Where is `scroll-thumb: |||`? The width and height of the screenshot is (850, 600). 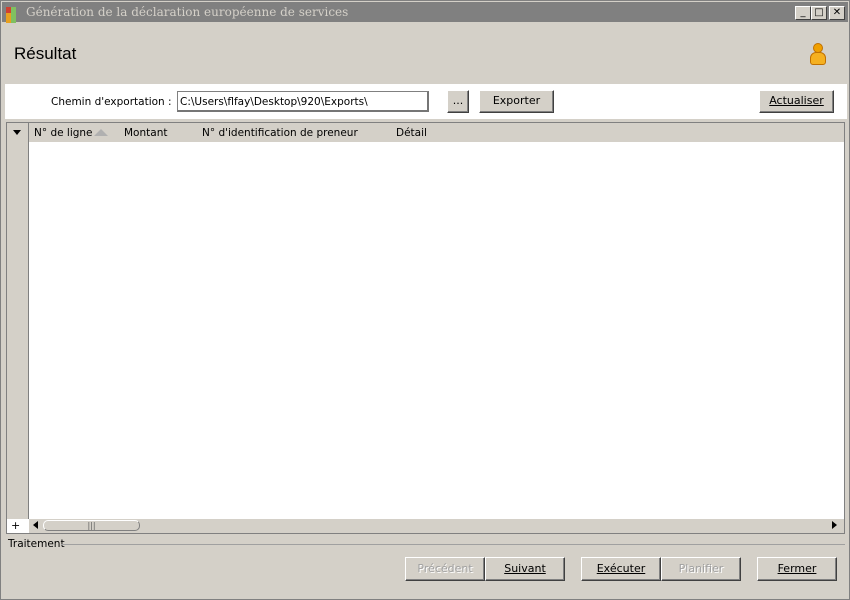 scroll-thumb: ||| is located at coordinates (91, 525).